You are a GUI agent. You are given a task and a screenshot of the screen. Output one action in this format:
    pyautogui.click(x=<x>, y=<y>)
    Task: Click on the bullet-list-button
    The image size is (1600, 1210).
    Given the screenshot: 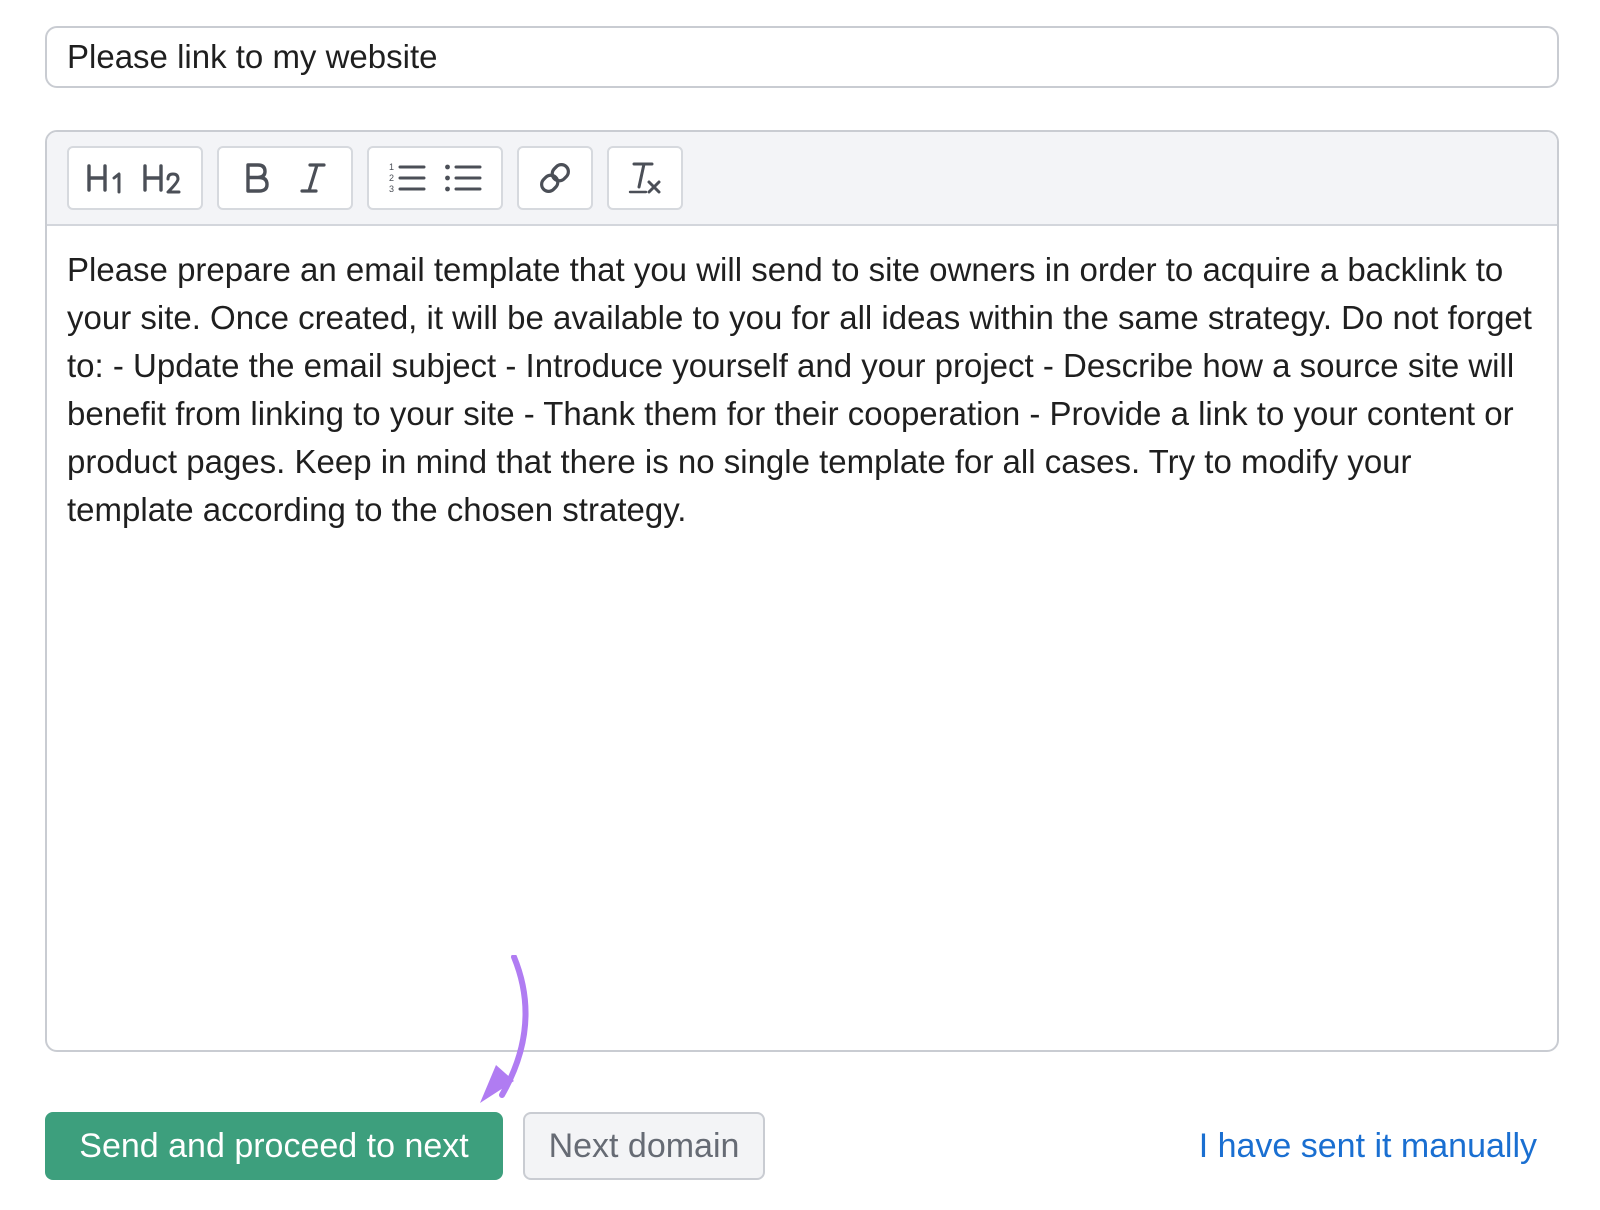 What is the action you would take?
    pyautogui.click(x=463, y=178)
    